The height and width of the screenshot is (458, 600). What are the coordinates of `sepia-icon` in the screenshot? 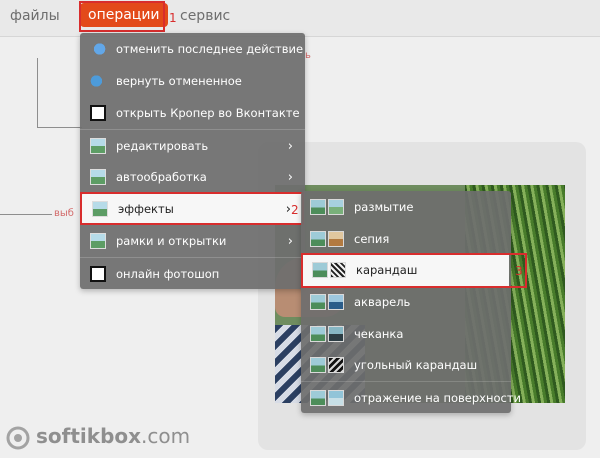 It's located at (336, 238).